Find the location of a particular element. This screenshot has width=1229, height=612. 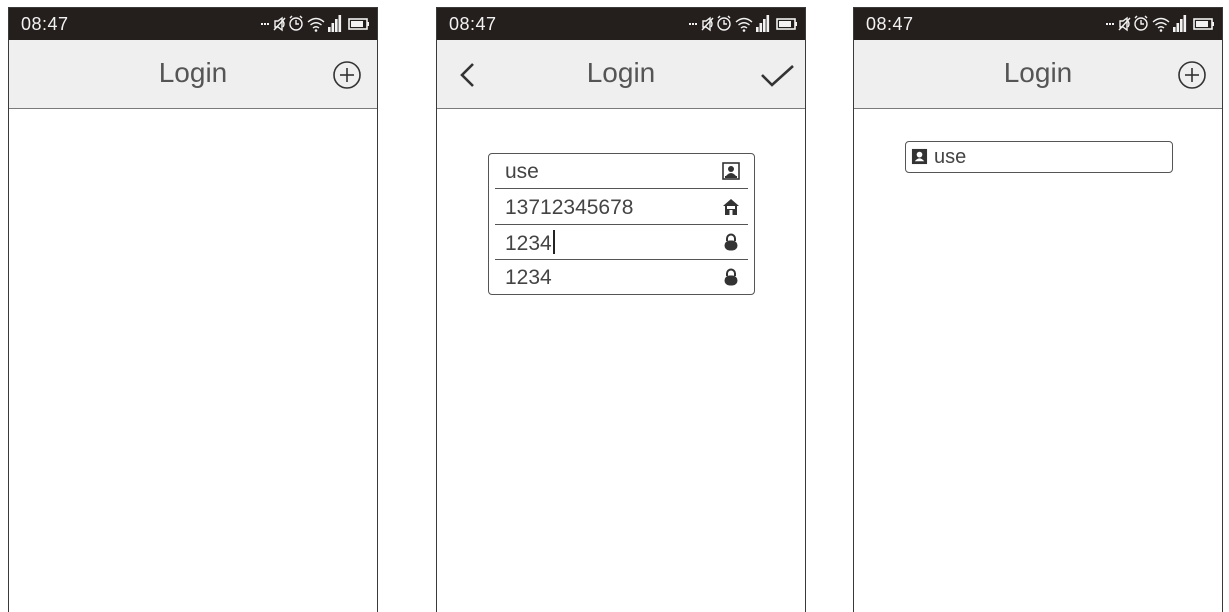

confirm-button is located at coordinates (777, 75).